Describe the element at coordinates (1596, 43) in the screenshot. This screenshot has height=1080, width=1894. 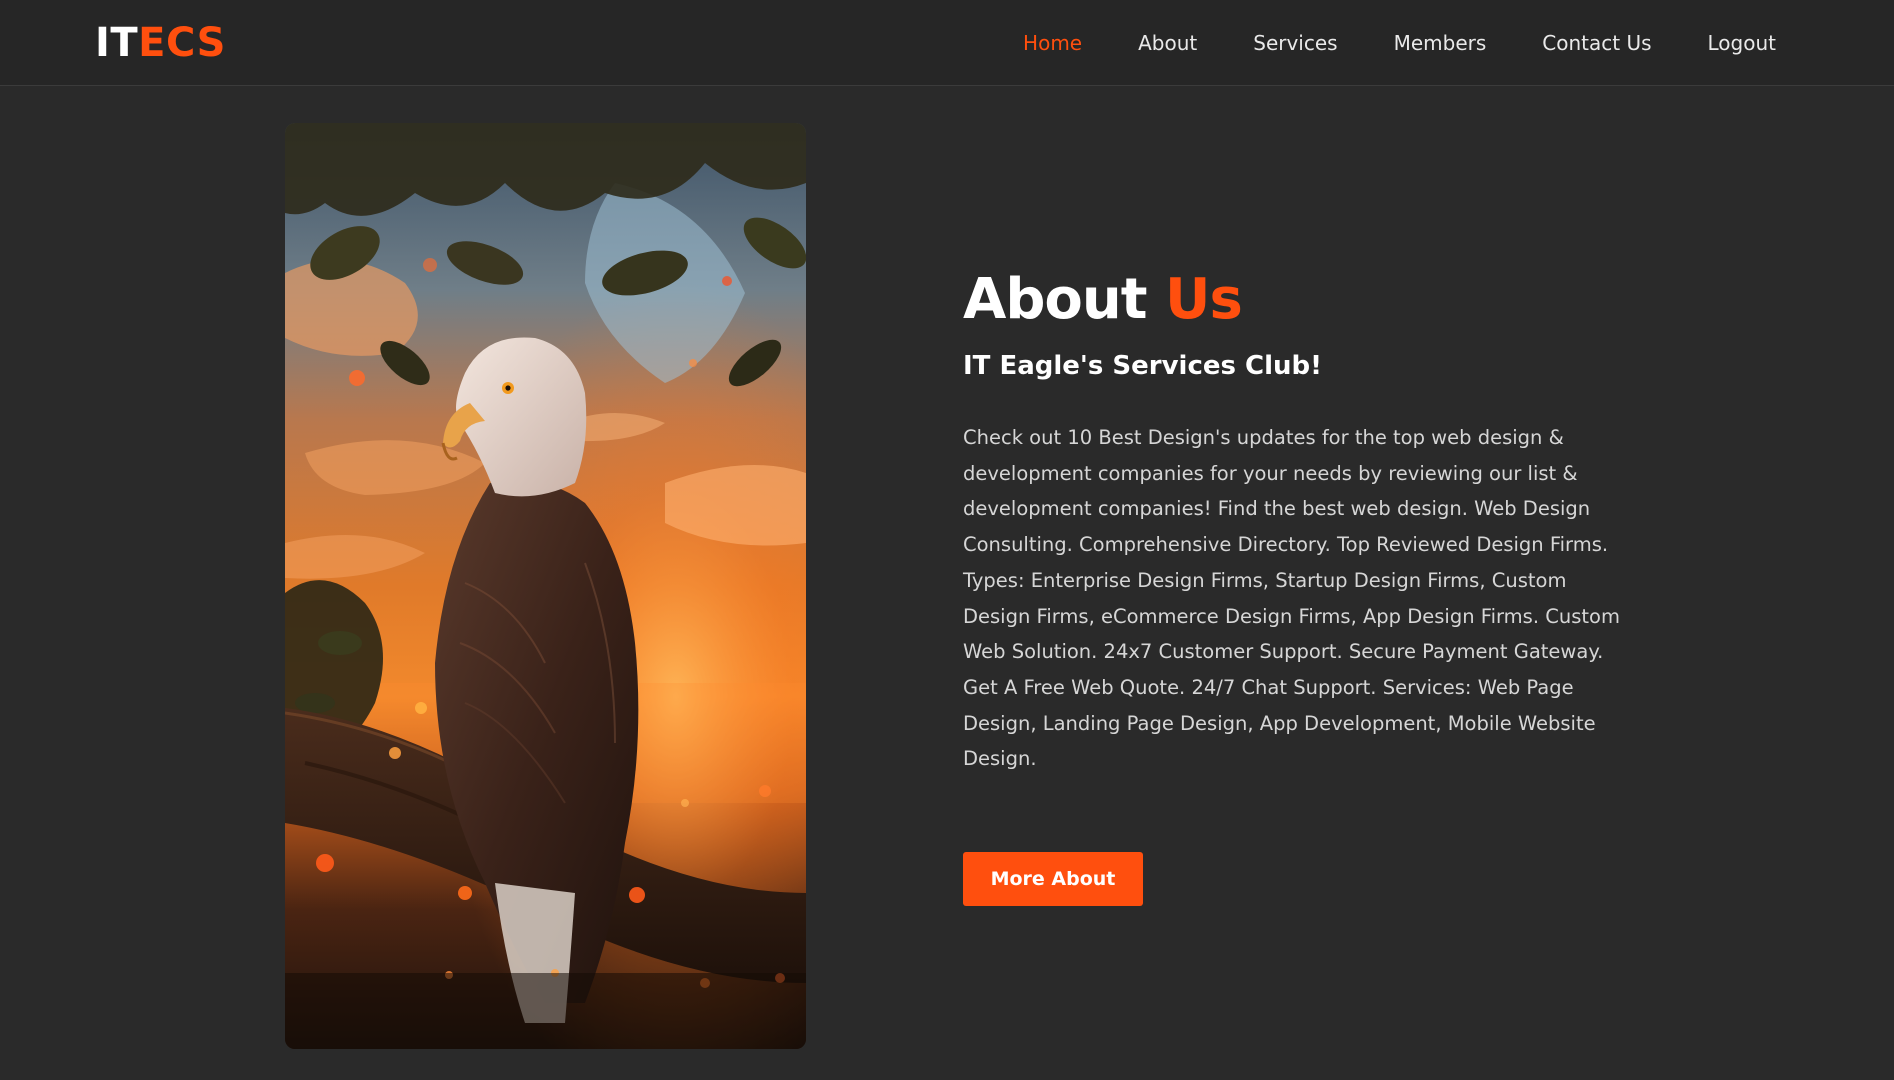
I see `nav-contact-us: Contact Us` at that location.